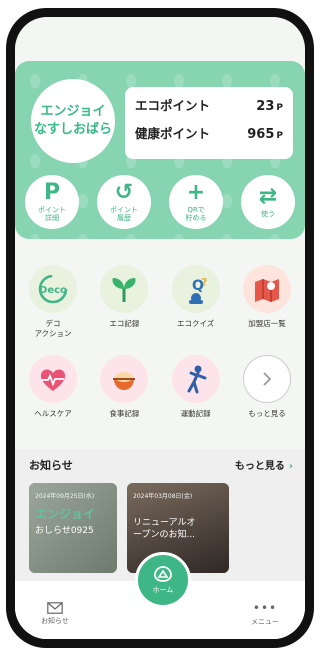 The image size is (320, 654). I want to click on eco-points-row: エコポイント 23 P, so click(209, 109).